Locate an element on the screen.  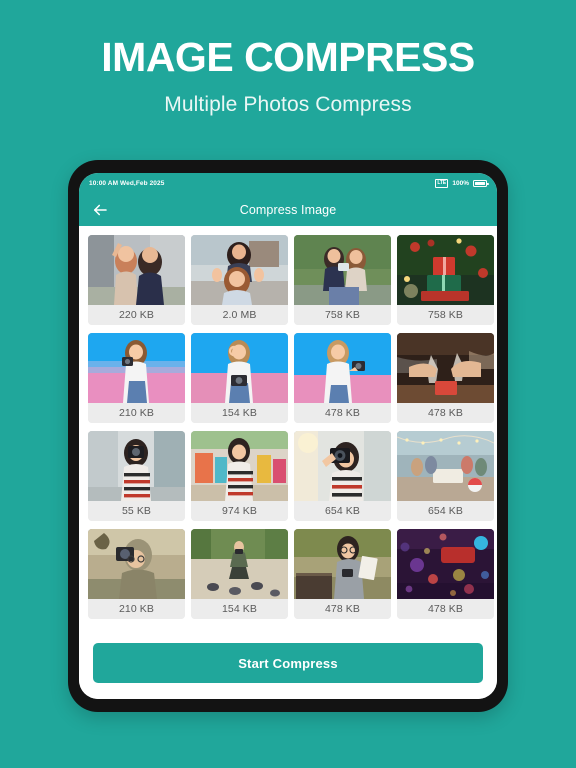
status-bar: 10:00 AM Wed,Feb 2025 LTE 100% is located at coordinates (288, 183).